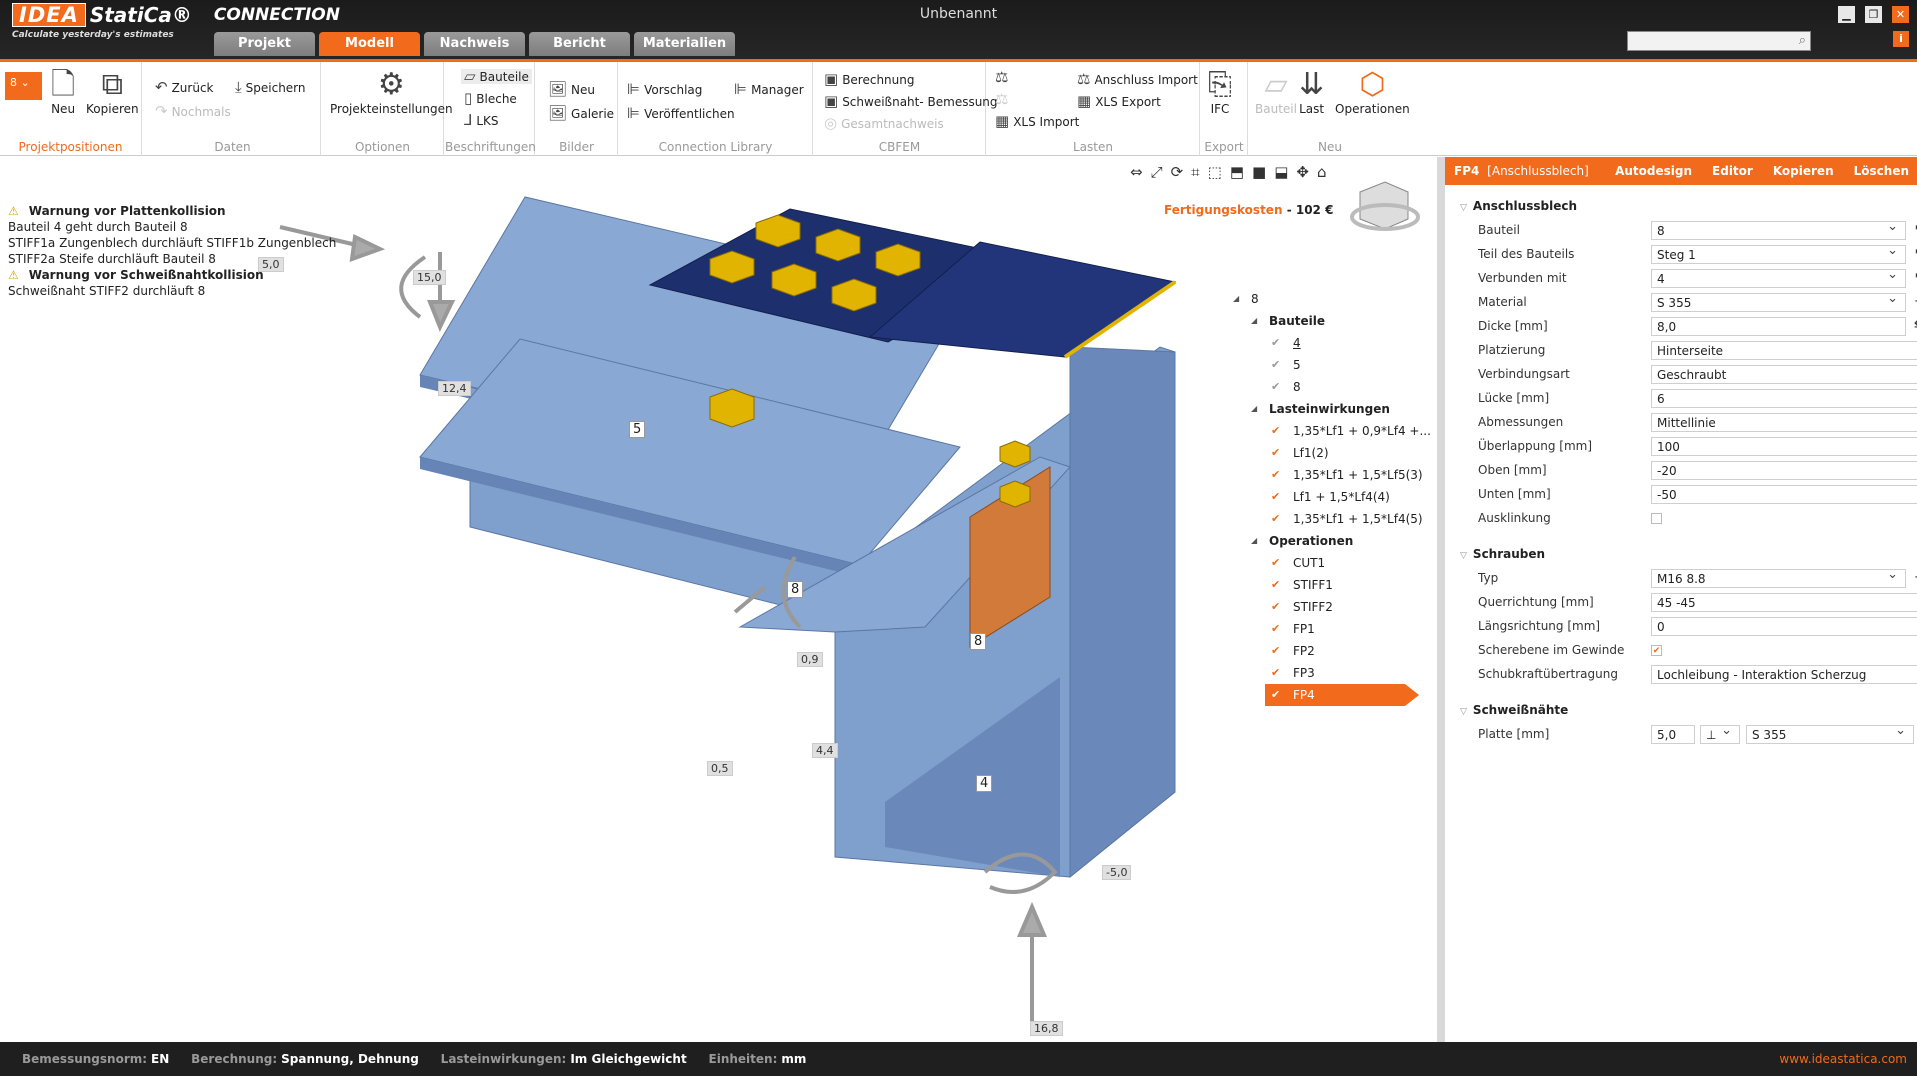  I want to click on panel-splitter, so click(1441, 599).